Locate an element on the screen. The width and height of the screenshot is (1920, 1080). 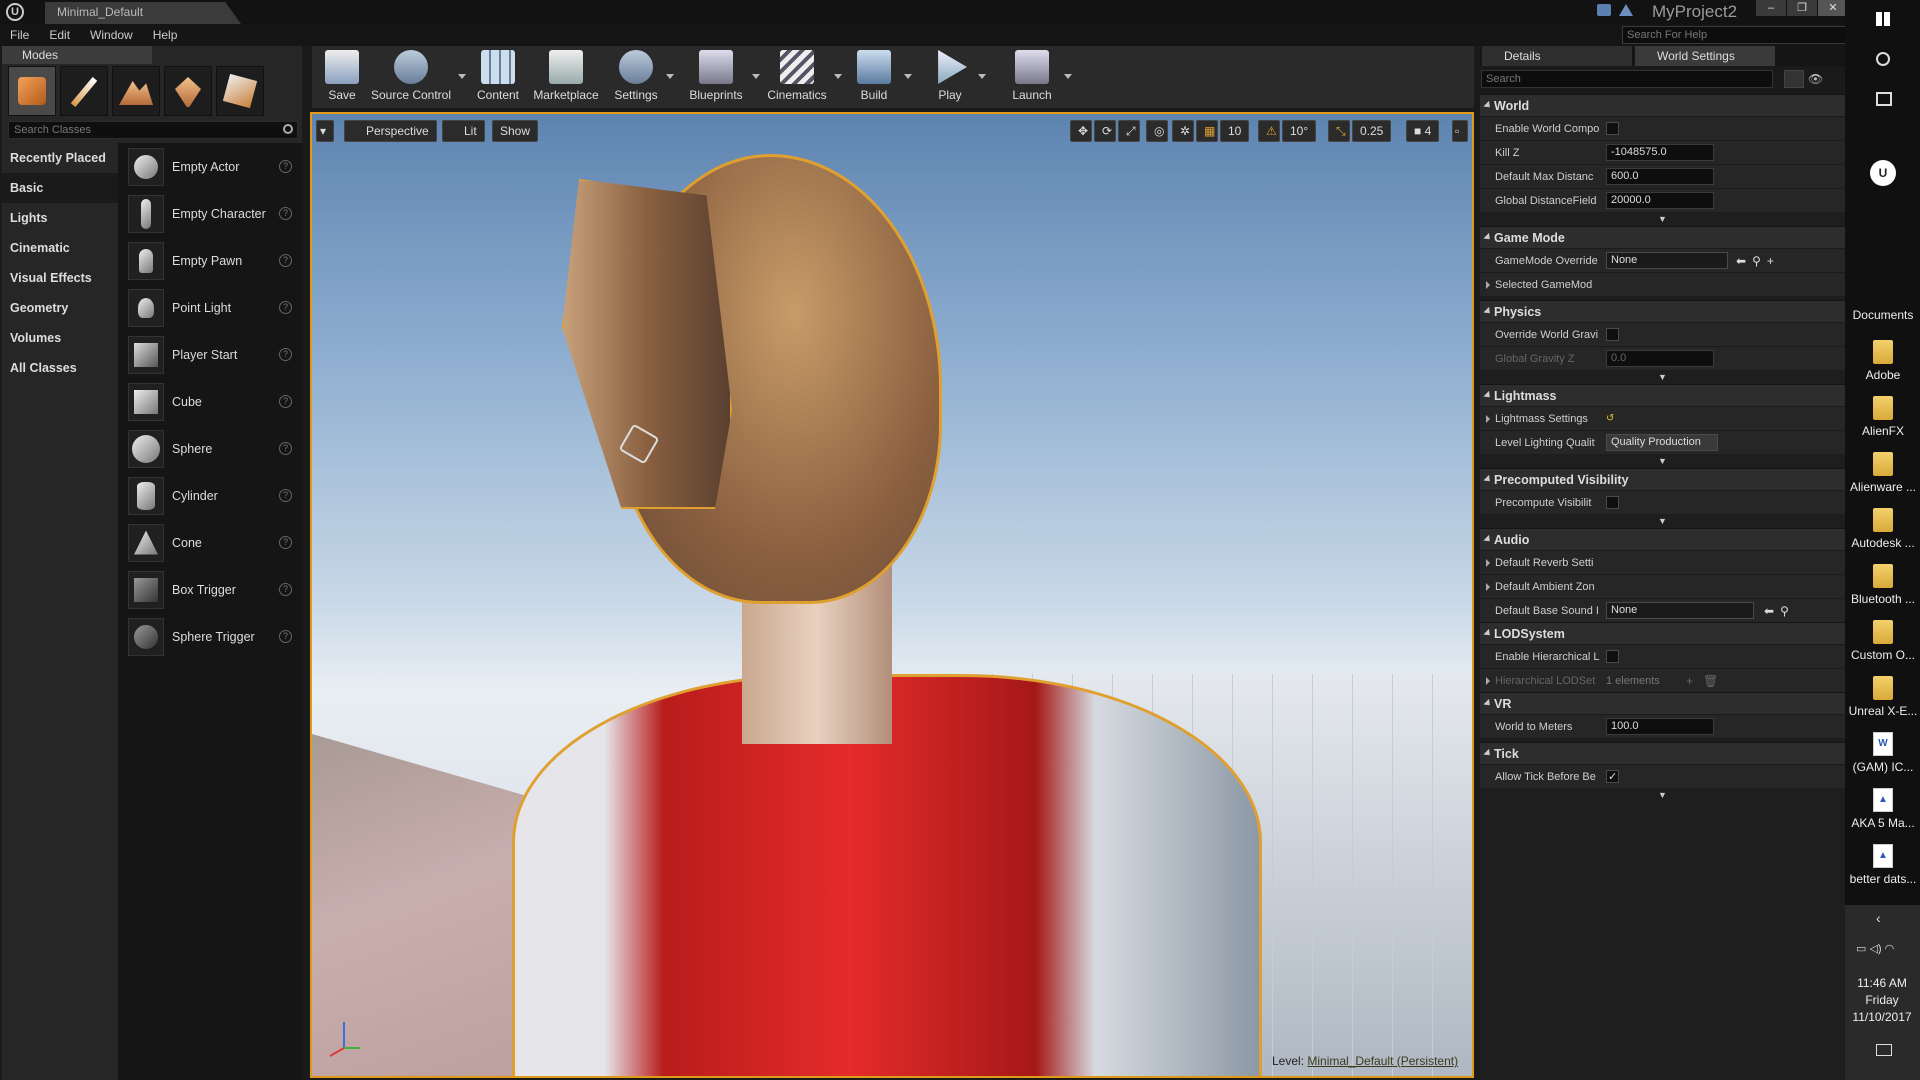
section-lightmass: Lightmass is located at coordinates (1662, 395).